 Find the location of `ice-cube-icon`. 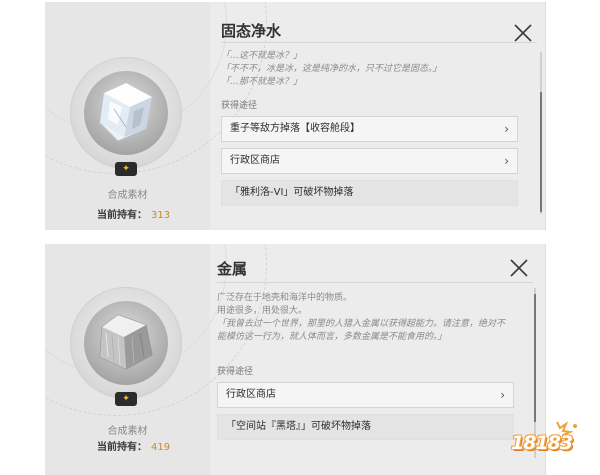

ice-cube-icon is located at coordinates (126, 112).